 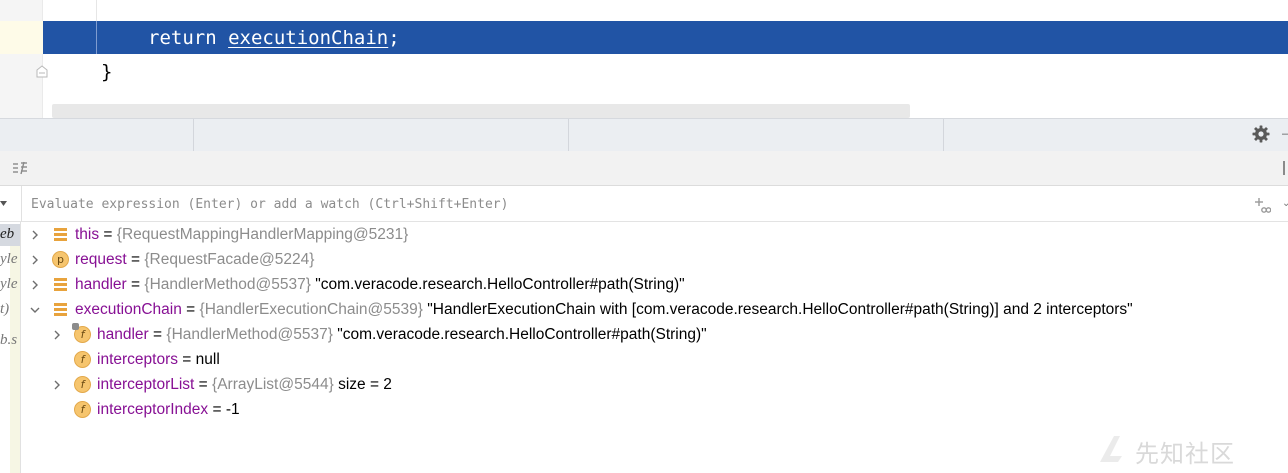 I want to click on frame-item: b.s, so click(x=8, y=340).